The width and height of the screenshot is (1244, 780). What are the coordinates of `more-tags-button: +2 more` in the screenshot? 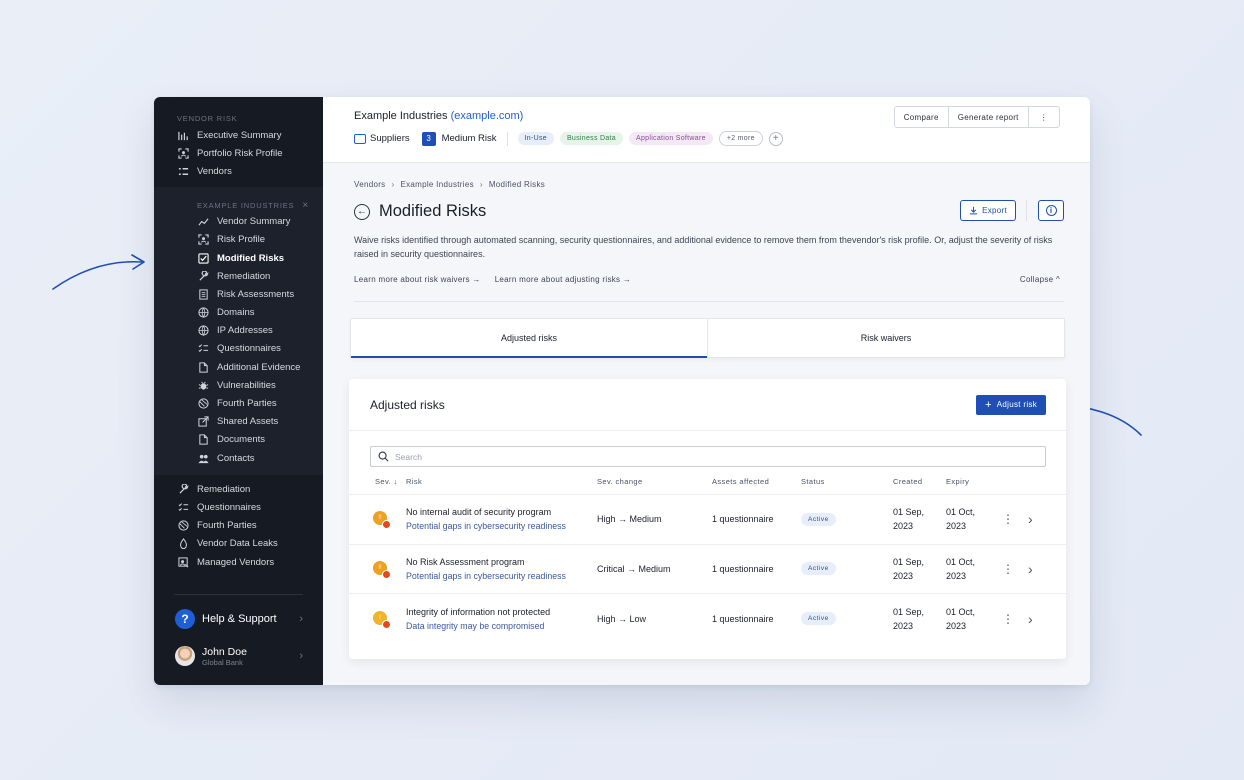 It's located at (740, 138).